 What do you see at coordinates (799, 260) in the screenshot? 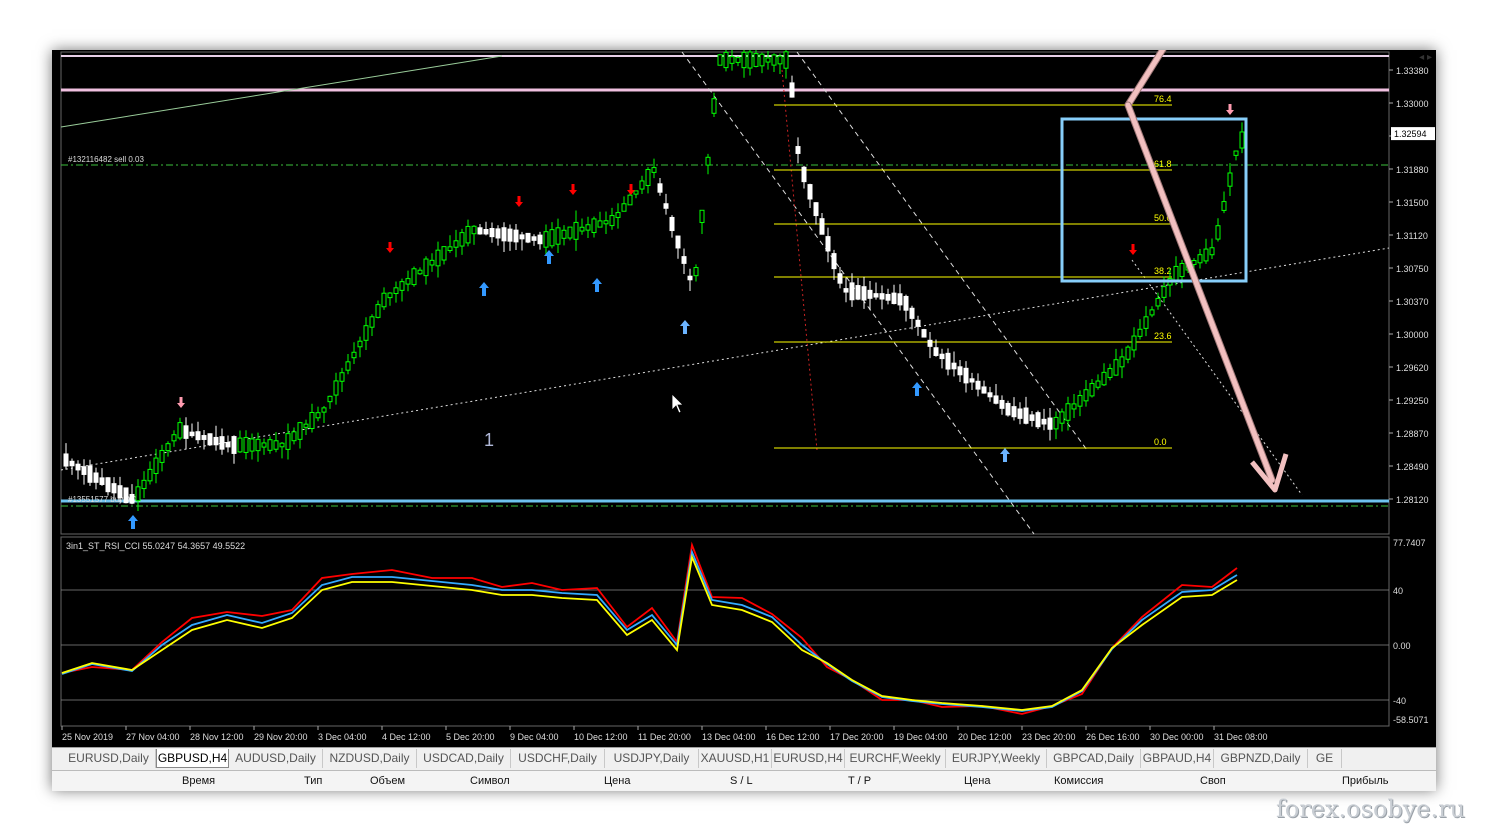
I see `fib-anchor-line` at bounding box center [799, 260].